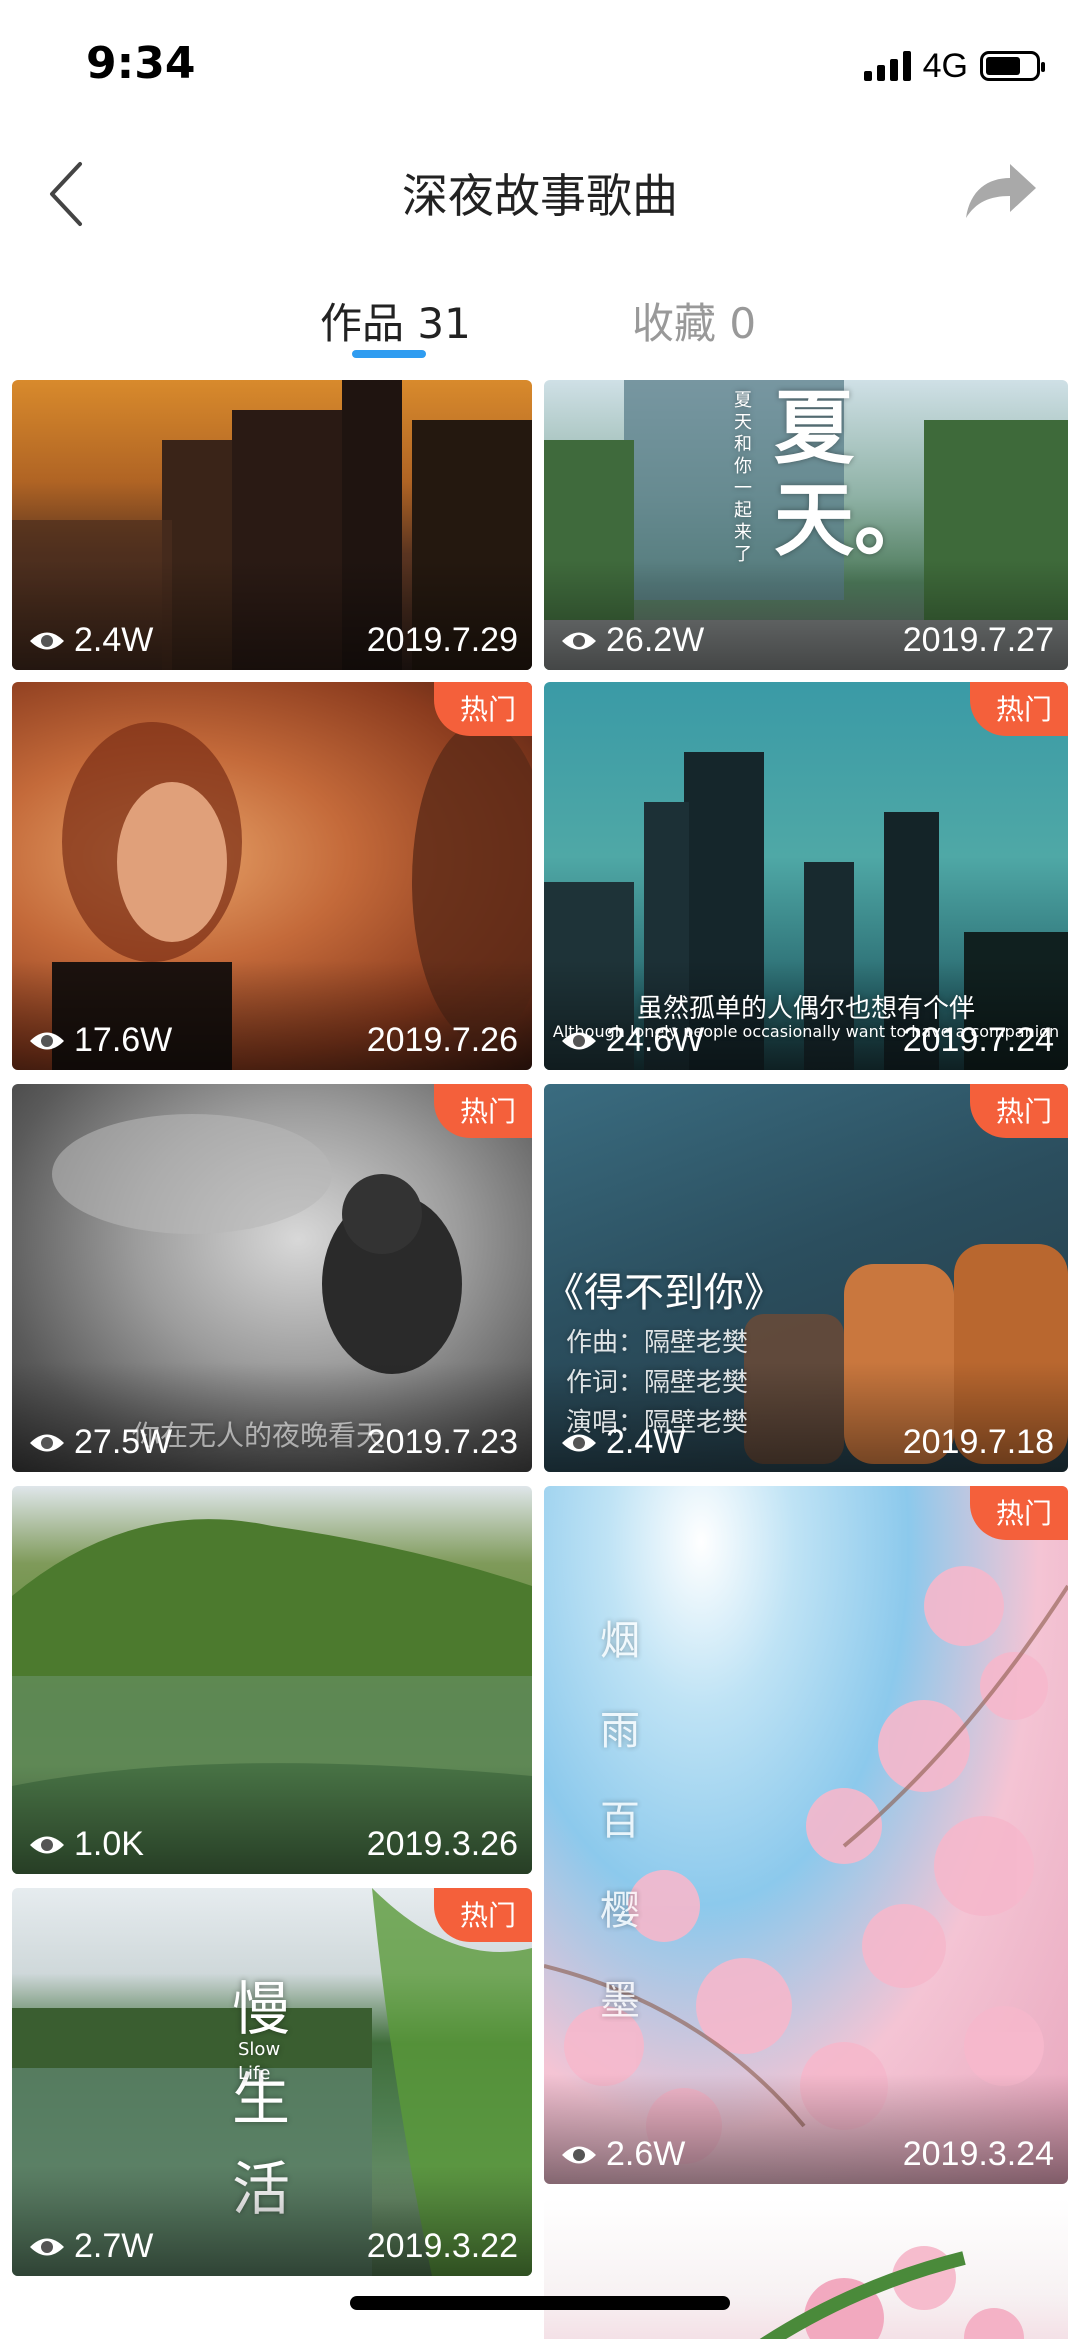 This screenshot has width=1080, height=2339. I want to click on overlay-subtitle: 夏天和你 一起来了, so click(743, 477).